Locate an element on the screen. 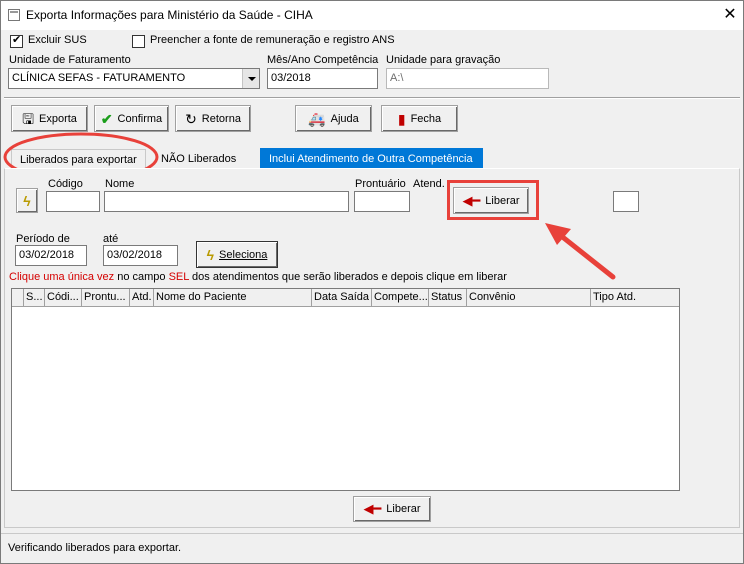 The image size is (744, 564). tab-nao-liberados: NÃO Liberados is located at coordinates (204, 159).